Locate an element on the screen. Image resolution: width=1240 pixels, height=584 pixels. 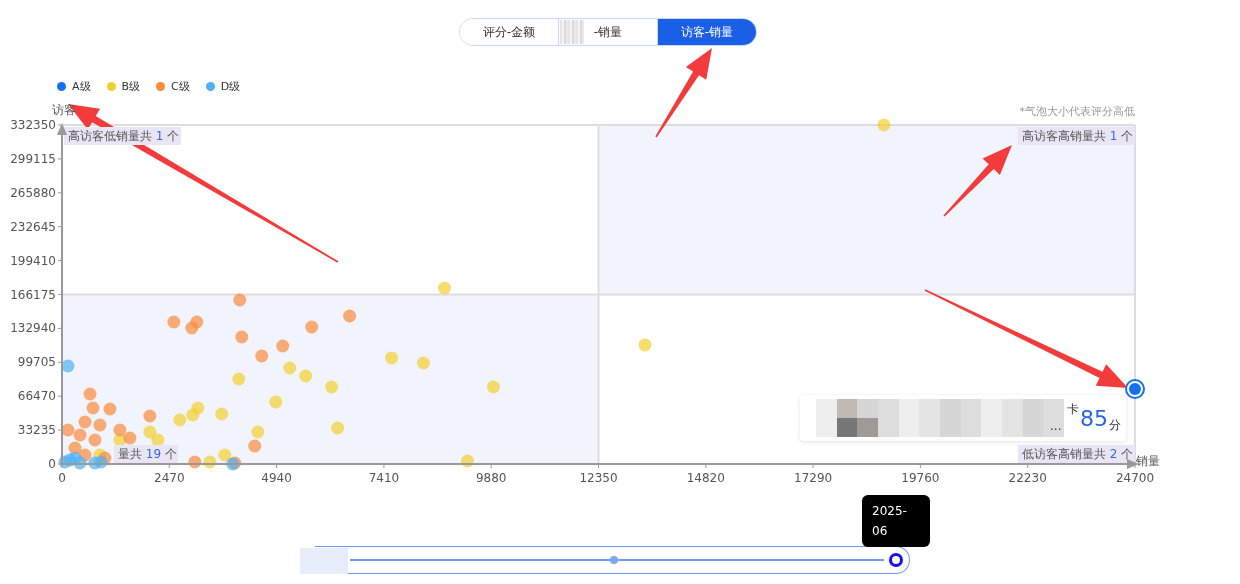
y-tick-label: 265880 is located at coordinates (33, 192).